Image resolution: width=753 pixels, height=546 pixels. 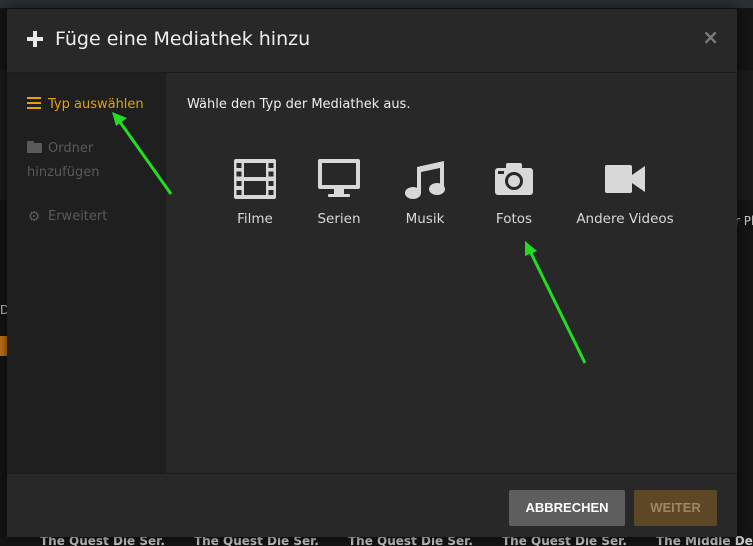 What do you see at coordinates (299, 104) in the screenshot?
I see `type-prompt: Wähle den Typ der Mediathek aus.` at bounding box center [299, 104].